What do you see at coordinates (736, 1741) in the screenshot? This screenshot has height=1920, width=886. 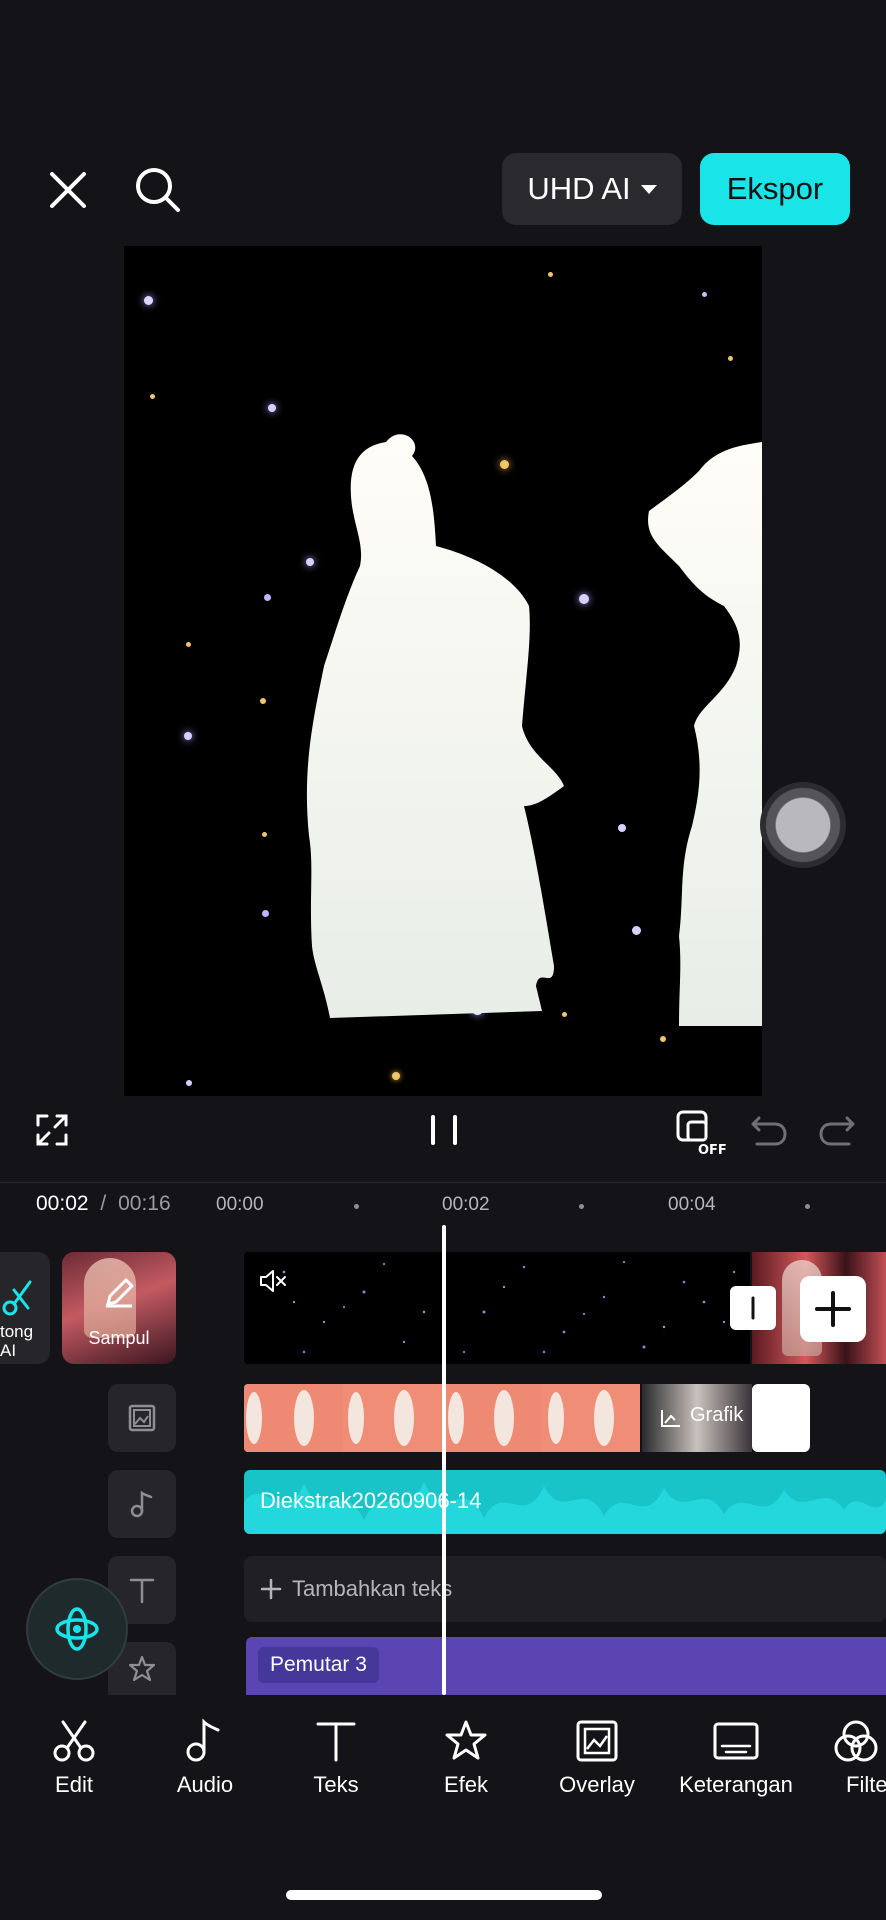 I see `caption-icon` at bounding box center [736, 1741].